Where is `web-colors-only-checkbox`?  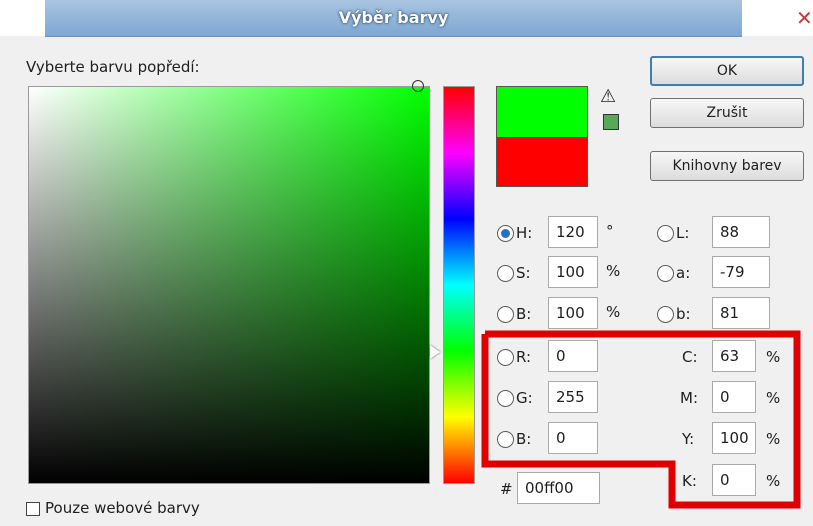
web-colors-only-checkbox is located at coordinates (33, 509).